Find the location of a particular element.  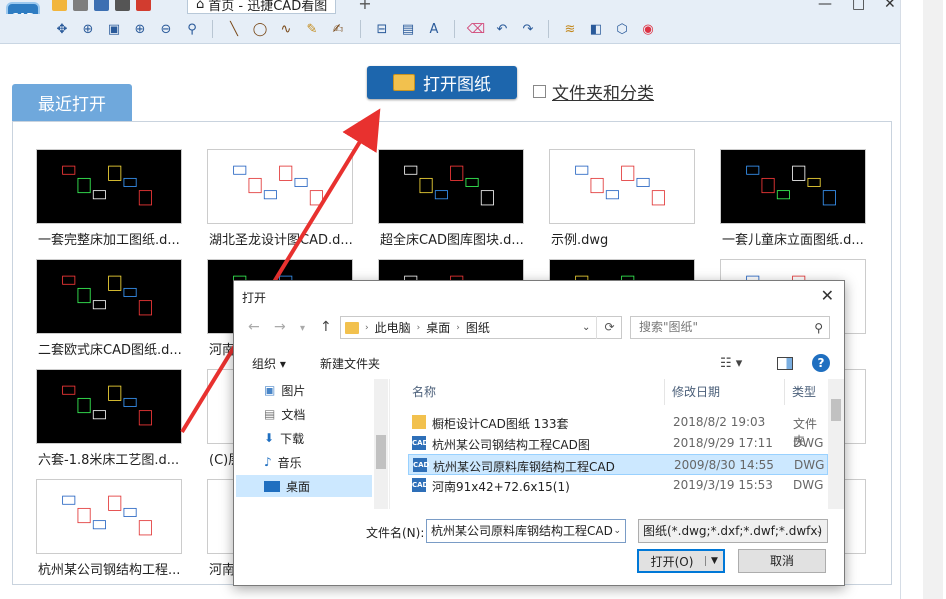

eraser-icon: ⌫ is located at coordinates (476, 29).